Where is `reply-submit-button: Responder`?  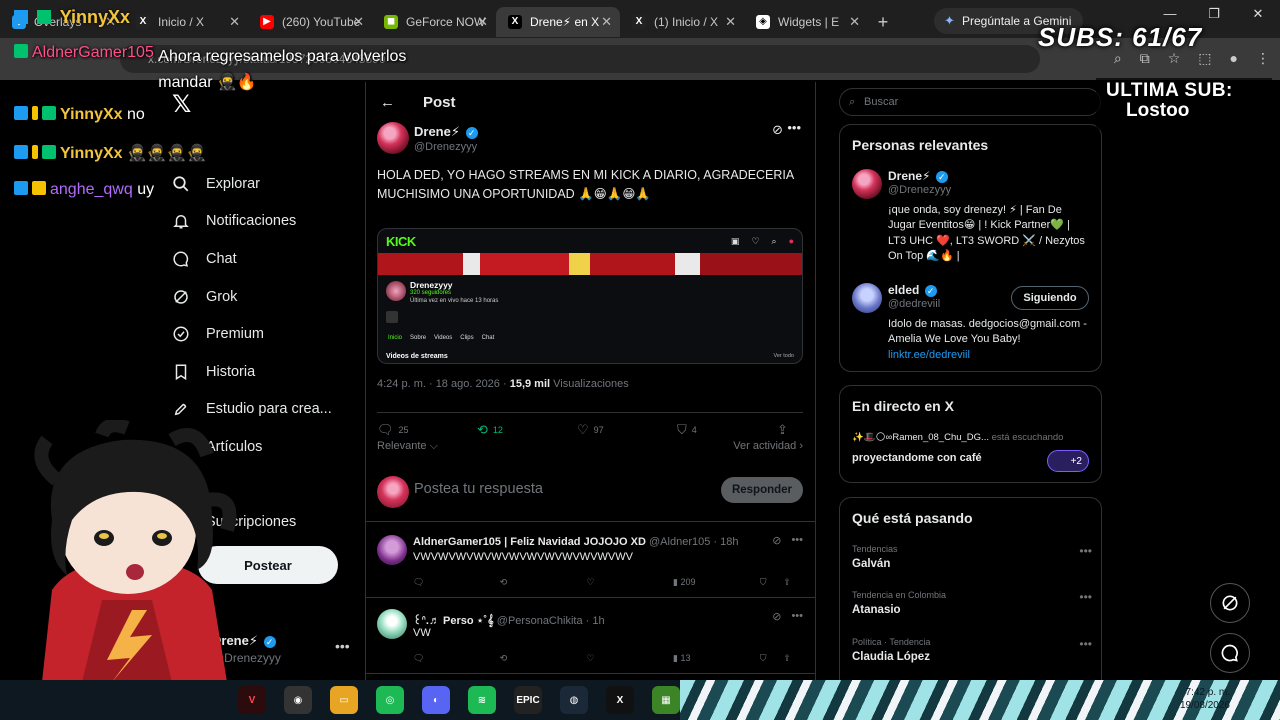 reply-submit-button: Responder is located at coordinates (762, 490).